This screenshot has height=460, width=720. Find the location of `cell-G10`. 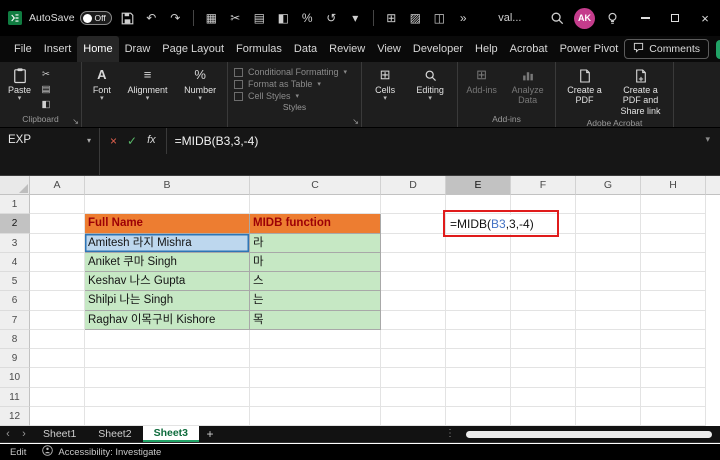

cell-G10 is located at coordinates (608, 378).